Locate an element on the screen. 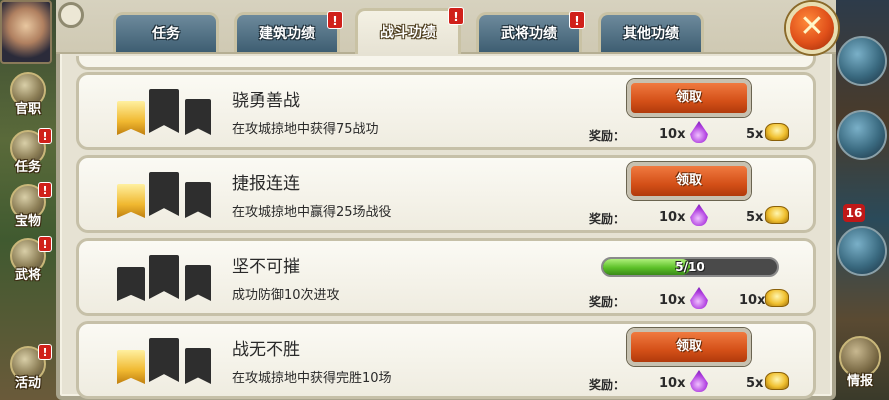 The width and height of the screenshot is (889, 400). corner-ornament-icon is located at coordinates (71, 15).